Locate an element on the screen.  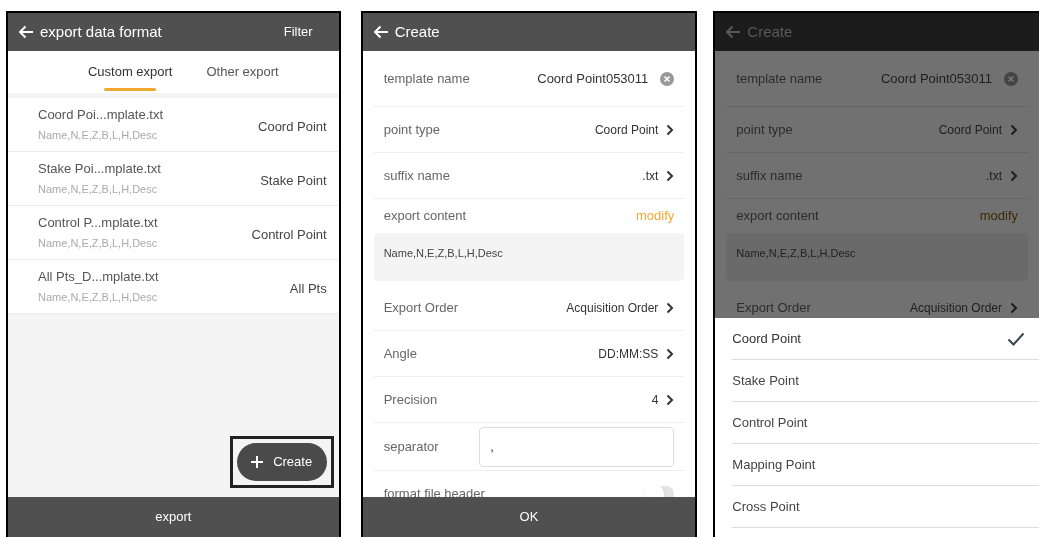
field-label: separator is located at coordinates (411, 446).